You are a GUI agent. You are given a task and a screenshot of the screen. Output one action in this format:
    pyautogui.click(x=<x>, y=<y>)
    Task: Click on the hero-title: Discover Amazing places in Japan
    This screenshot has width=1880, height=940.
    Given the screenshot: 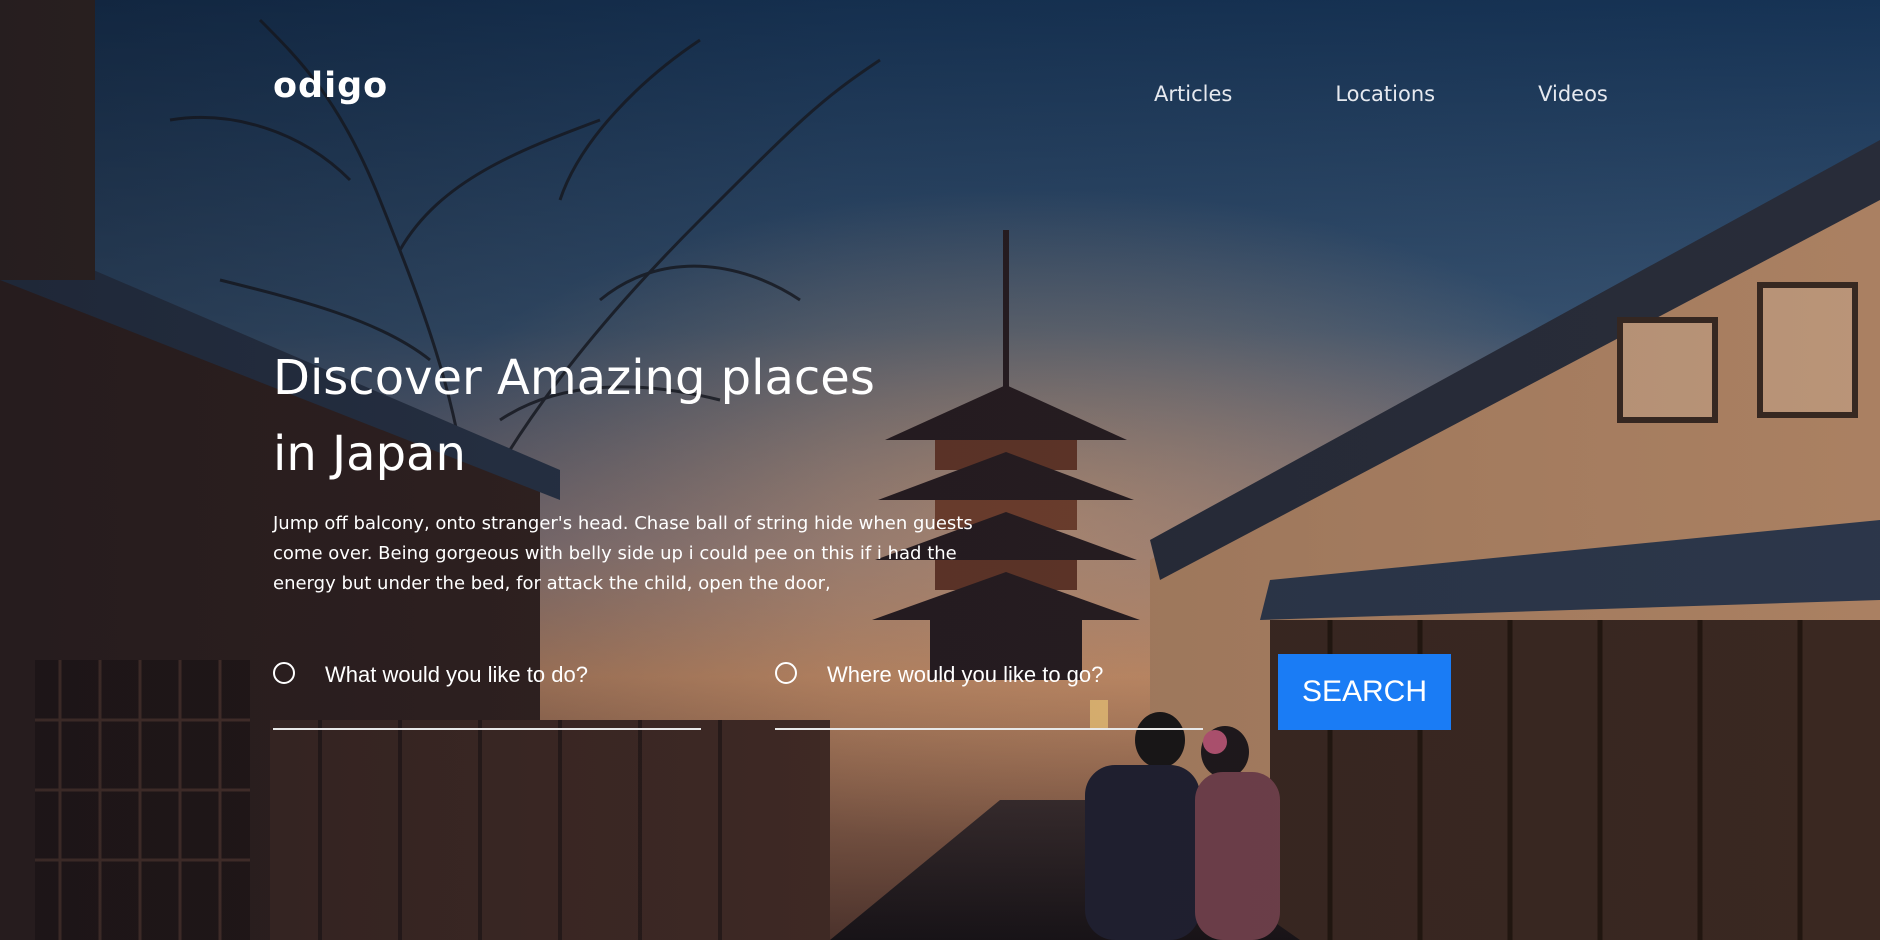 What is the action you would take?
    pyautogui.click(x=574, y=416)
    